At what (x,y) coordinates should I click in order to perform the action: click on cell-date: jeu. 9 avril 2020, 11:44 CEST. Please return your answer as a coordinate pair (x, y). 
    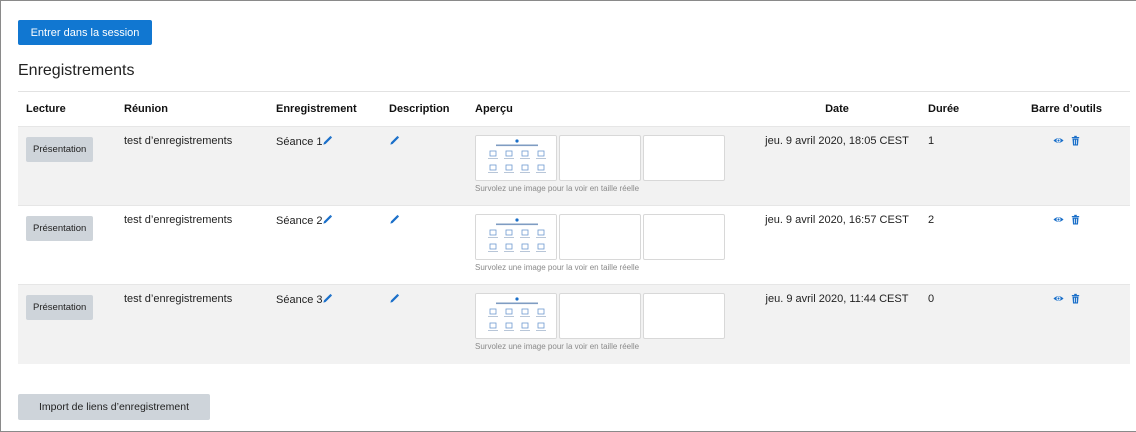
    Looking at the image, I should click on (837, 324).